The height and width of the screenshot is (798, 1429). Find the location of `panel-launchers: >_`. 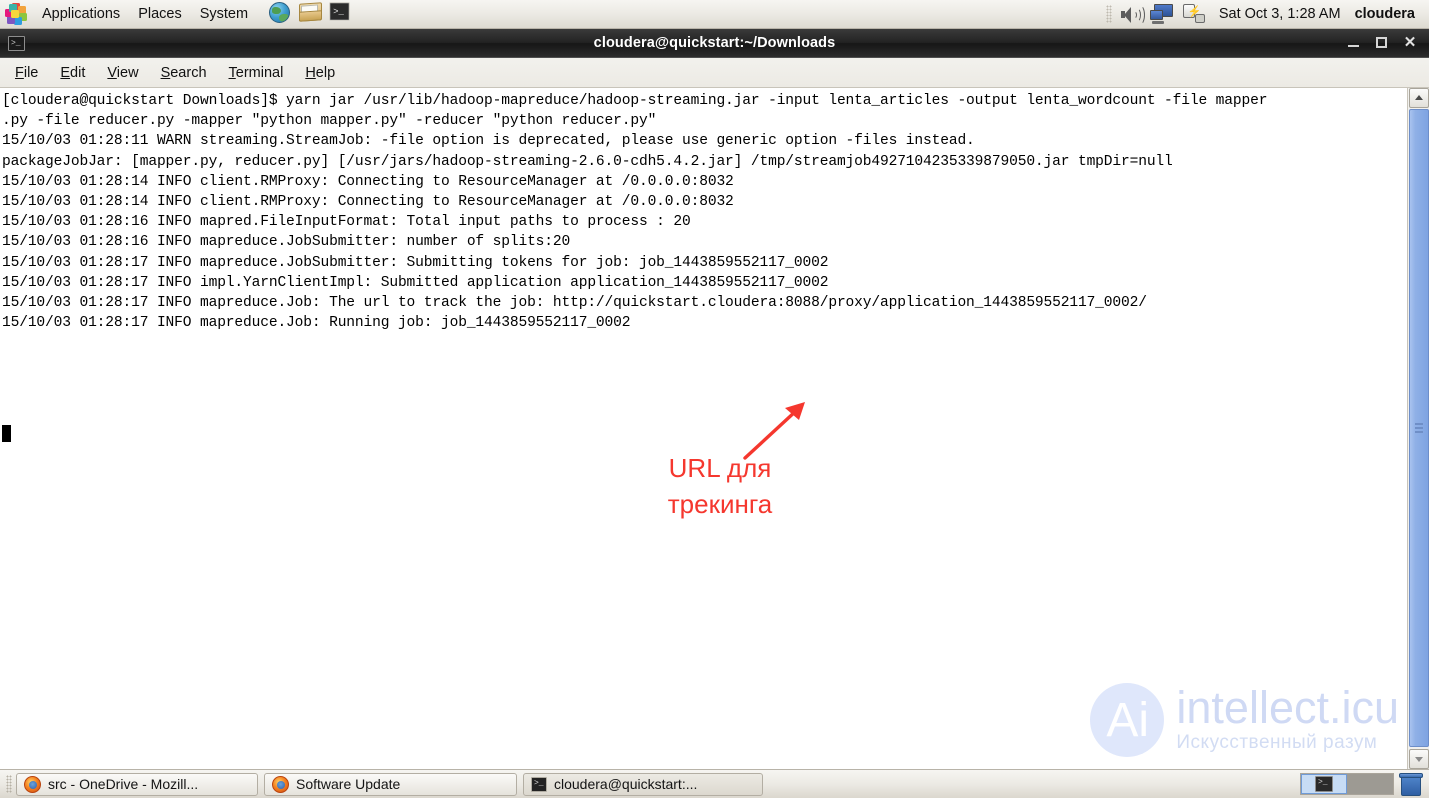

panel-launchers: >_ is located at coordinates (311, 14).